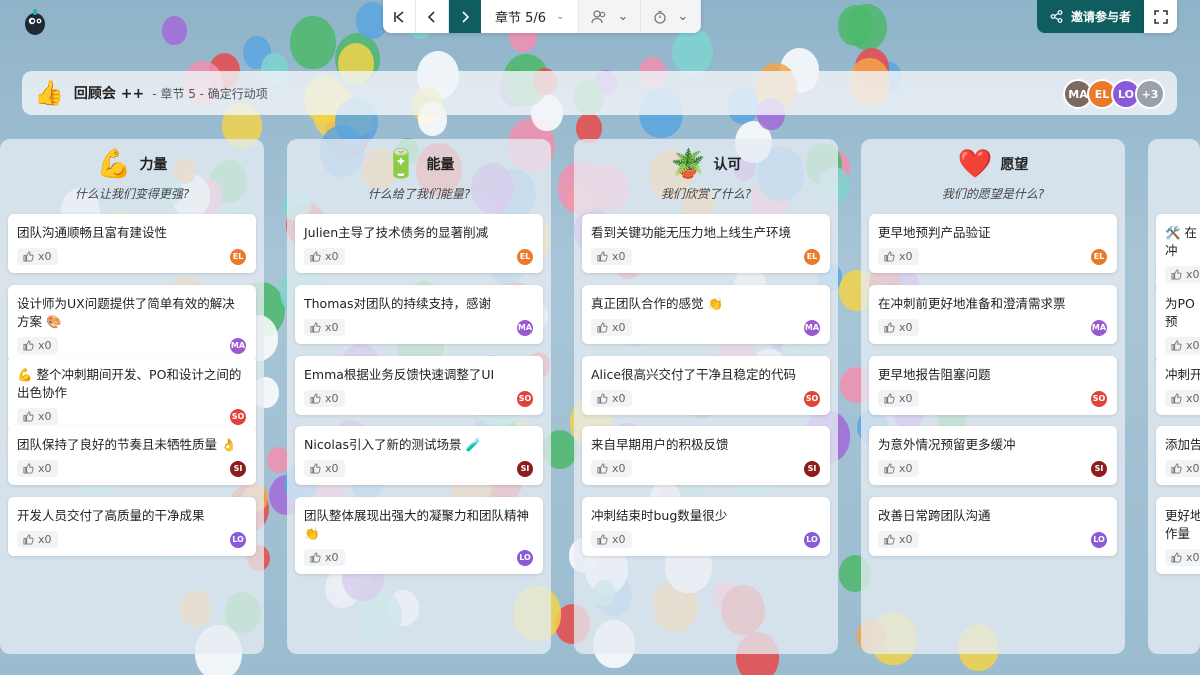 The width and height of the screenshot is (1200, 675). What do you see at coordinates (174, 30) in the screenshot?
I see `balloon` at bounding box center [174, 30].